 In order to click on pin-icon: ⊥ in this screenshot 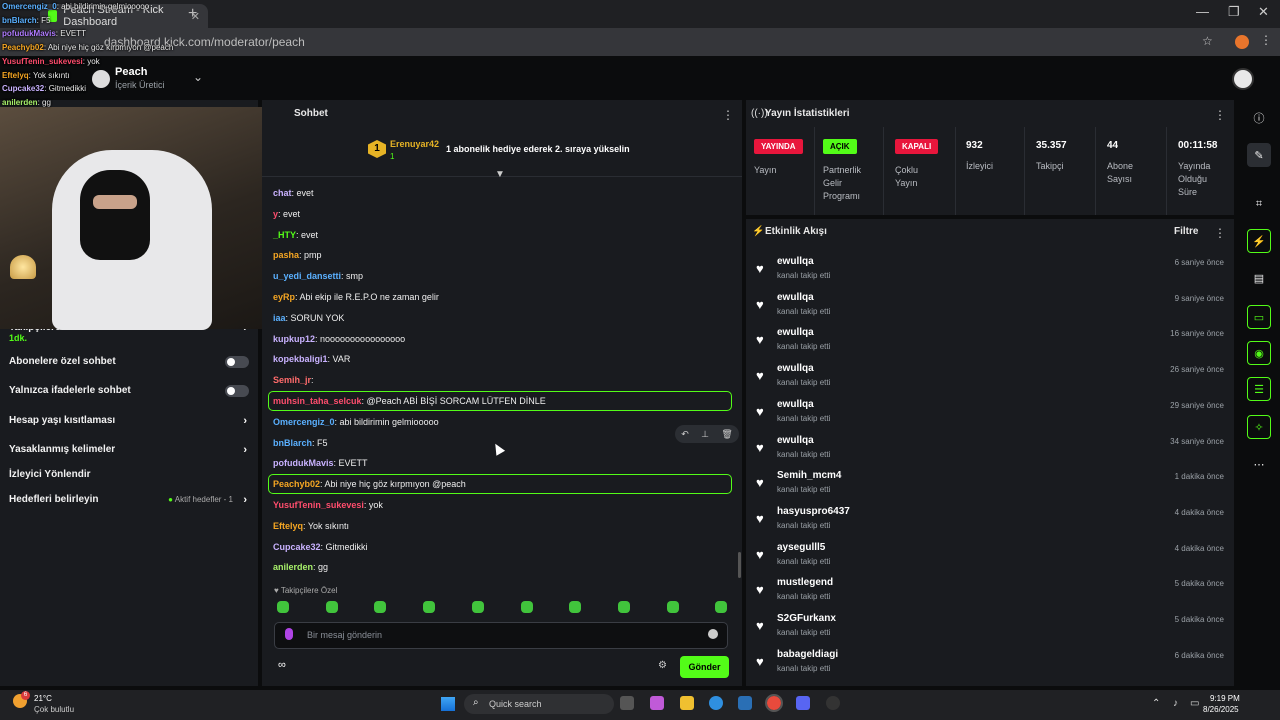, I will do `click(705, 434)`.